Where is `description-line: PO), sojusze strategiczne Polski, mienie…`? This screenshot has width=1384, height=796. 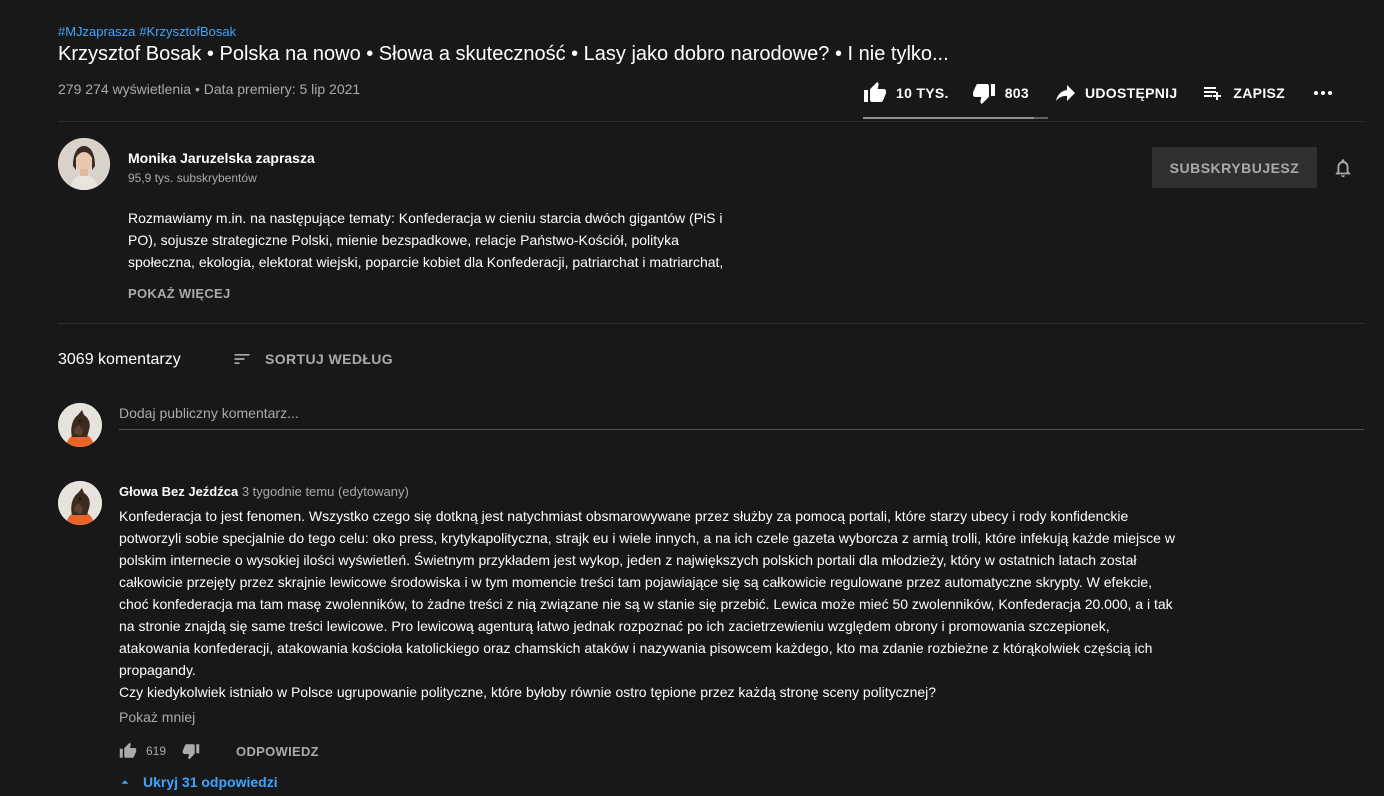
description-line: PO), sojusze strategiczne Polski, mienie… is located at coordinates (403, 240).